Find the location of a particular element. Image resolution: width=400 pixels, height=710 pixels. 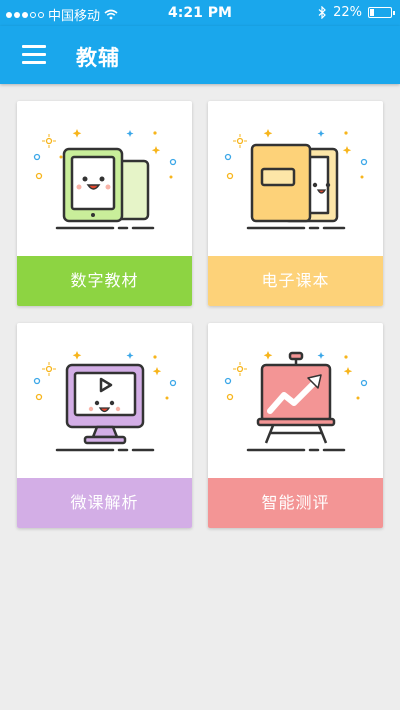

battery-percent: 22% is located at coordinates (347, 12).